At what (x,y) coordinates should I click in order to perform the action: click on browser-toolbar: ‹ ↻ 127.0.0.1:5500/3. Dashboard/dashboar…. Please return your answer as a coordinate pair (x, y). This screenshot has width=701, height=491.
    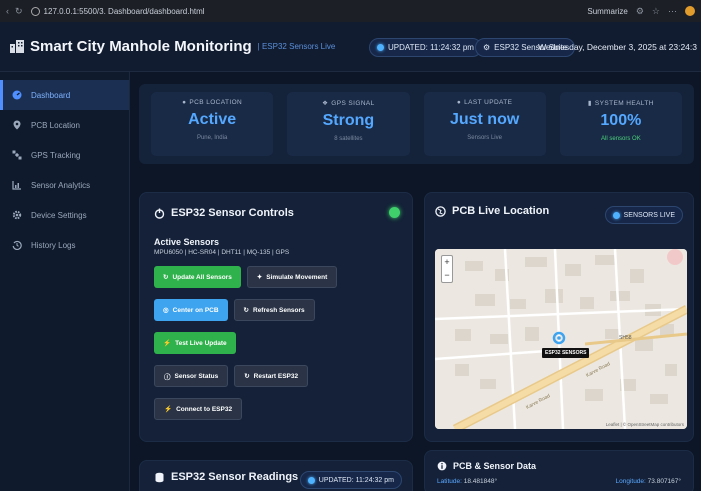
    Looking at the image, I should click on (350, 11).